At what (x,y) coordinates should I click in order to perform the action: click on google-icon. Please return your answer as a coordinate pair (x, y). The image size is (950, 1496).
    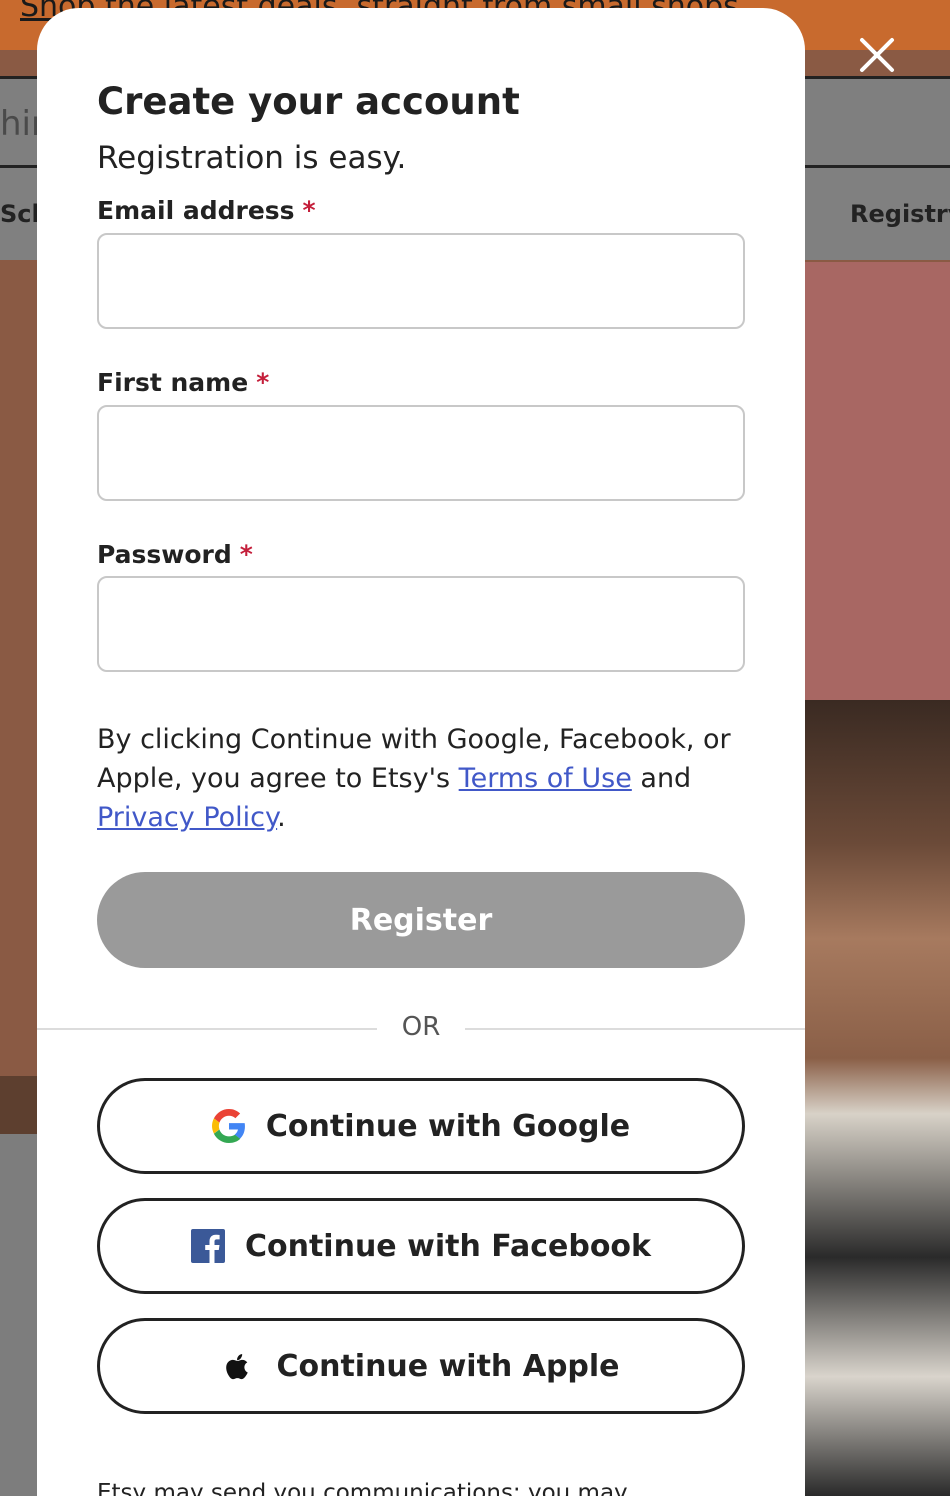
    Looking at the image, I should click on (228, 1126).